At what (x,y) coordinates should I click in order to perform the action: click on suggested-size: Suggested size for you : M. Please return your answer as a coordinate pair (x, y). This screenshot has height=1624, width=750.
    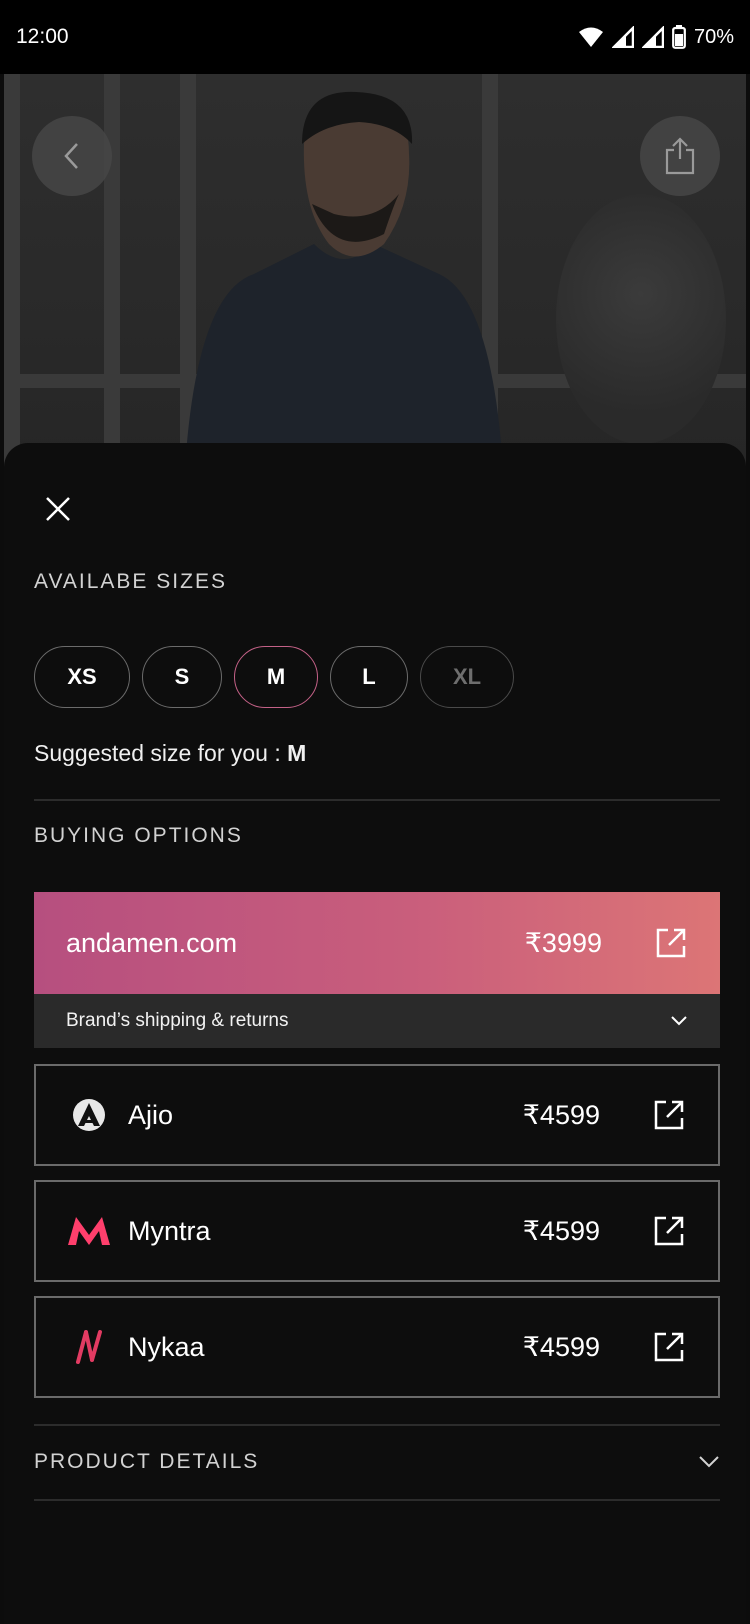
    Looking at the image, I should click on (170, 753).